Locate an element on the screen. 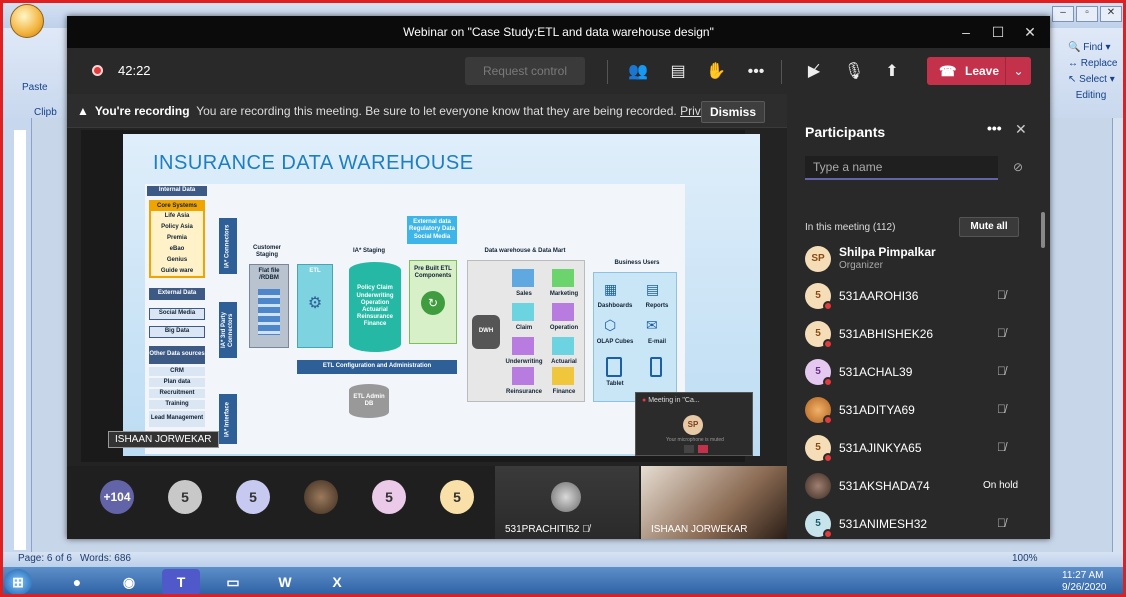 The width and height of the screenshot is (1126, 597). request-control-button: Request control is located at coordinates (525, 71).